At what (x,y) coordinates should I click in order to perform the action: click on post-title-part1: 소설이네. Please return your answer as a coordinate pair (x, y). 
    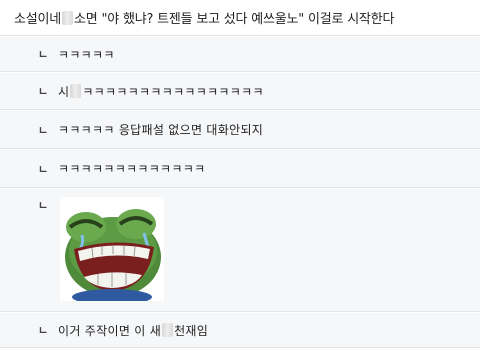
    Looking at the image, I should click on (38, 19).